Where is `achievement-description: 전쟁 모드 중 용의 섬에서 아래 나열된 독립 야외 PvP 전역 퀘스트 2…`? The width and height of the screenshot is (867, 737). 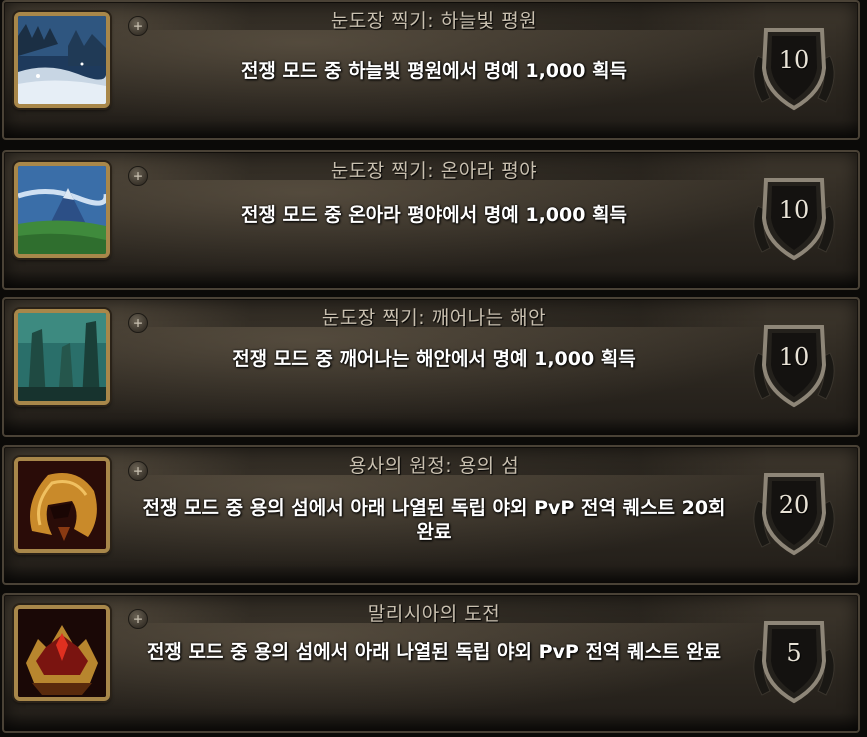 achievement-description: 전쟁 모드 중 용의 섬에서 아래 나열된 독립 야외 PvP 전역 퀘스트 2… is located at coordinates (434, 520).